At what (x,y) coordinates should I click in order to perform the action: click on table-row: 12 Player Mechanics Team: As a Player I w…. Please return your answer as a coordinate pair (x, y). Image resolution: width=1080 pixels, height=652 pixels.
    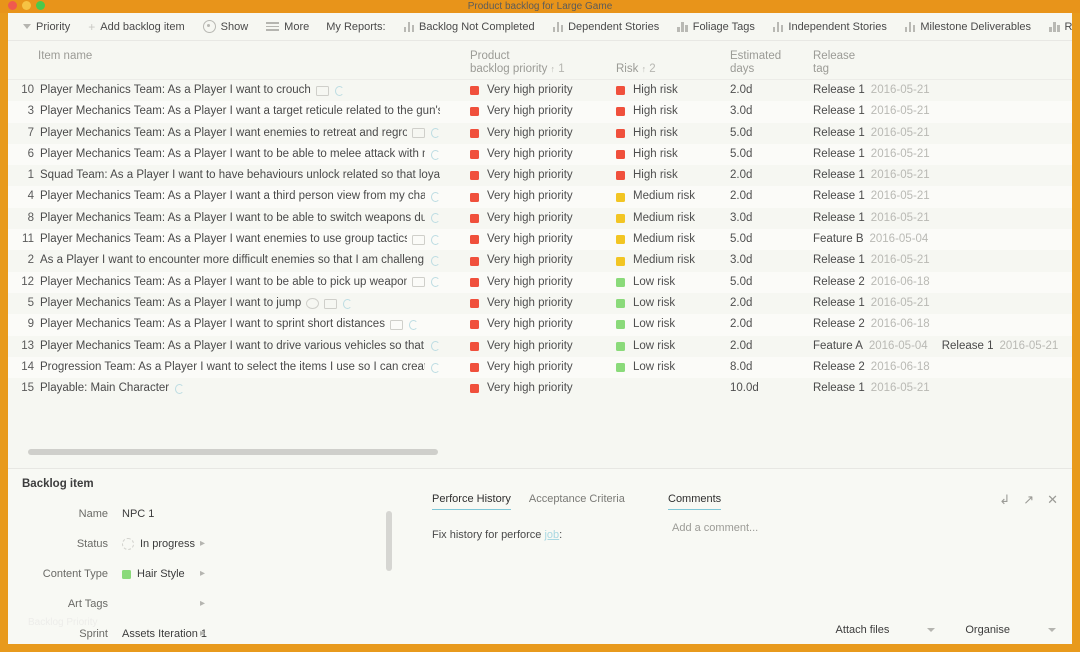
    Looking at the image, I should click on (540, 282).